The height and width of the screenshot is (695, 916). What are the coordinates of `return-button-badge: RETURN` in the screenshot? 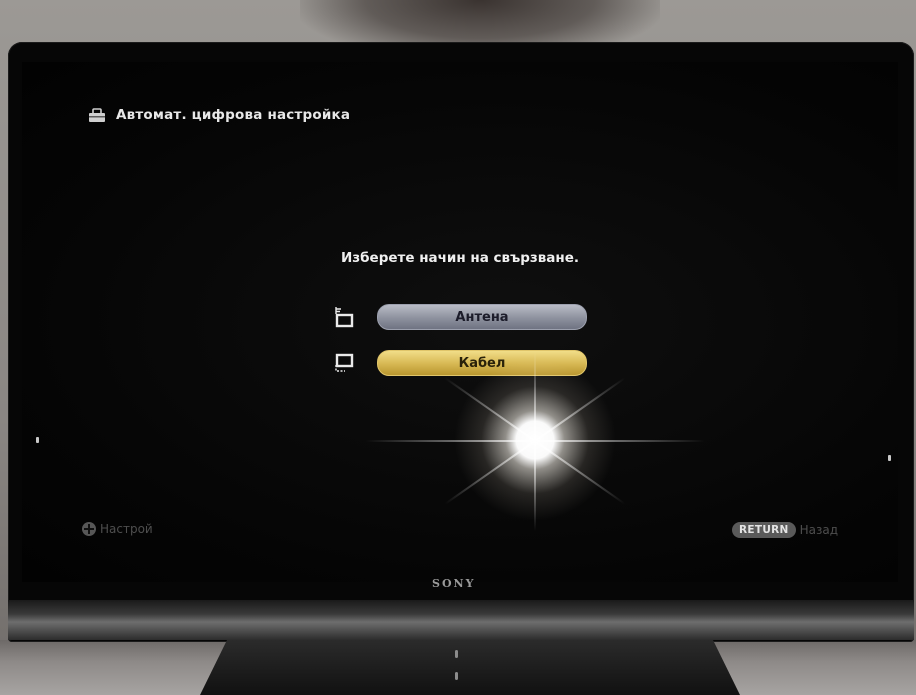 It's located at (764, 530).